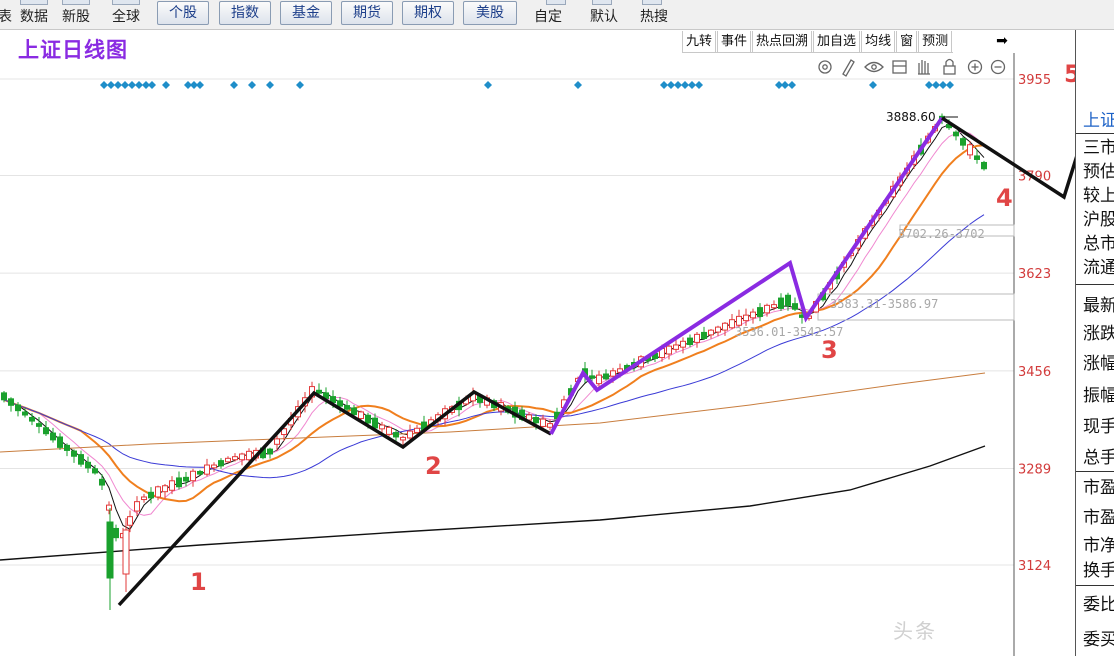 The width and height of the screenshot is (1114, 656). What do you see at coordinates (1098, 458) in the screenshot?
I see `panel-item-total-vol: 总手` at bounding box center [1098, 458].